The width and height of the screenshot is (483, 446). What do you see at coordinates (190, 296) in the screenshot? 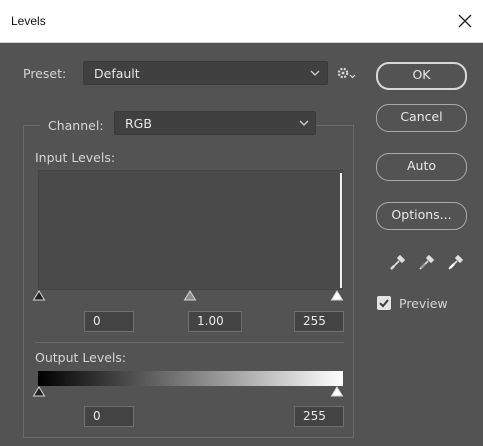
I see `input-gamma-handle` at bounding box center [190, 296].